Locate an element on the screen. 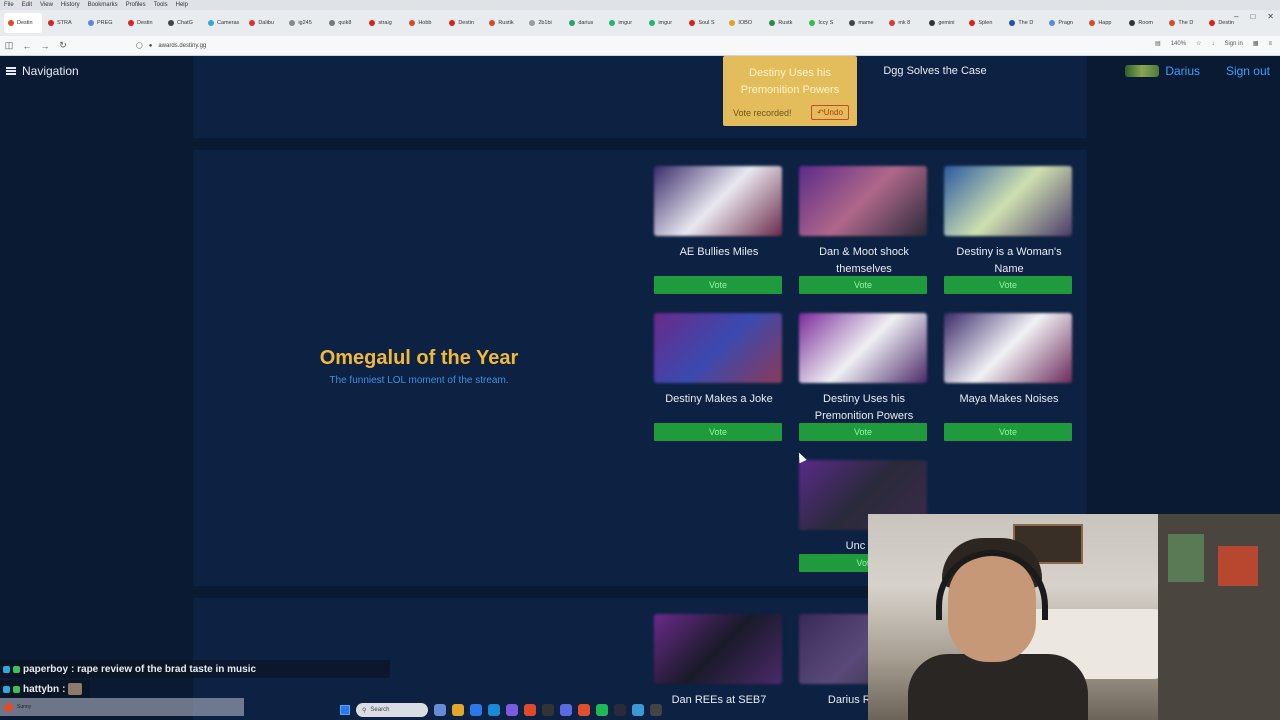 This screenshot has height=720, width=1280. minimize-icon: – is located at coordinates (1236, 16).